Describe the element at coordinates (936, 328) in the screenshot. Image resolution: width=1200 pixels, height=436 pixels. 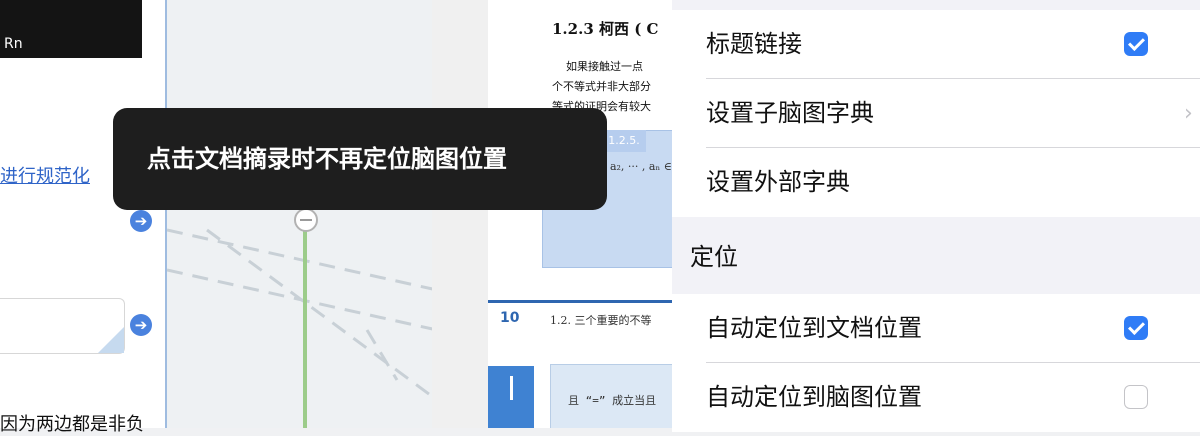
I see `setting-auto-locate-document: 自动定位到文档位置` at that location.